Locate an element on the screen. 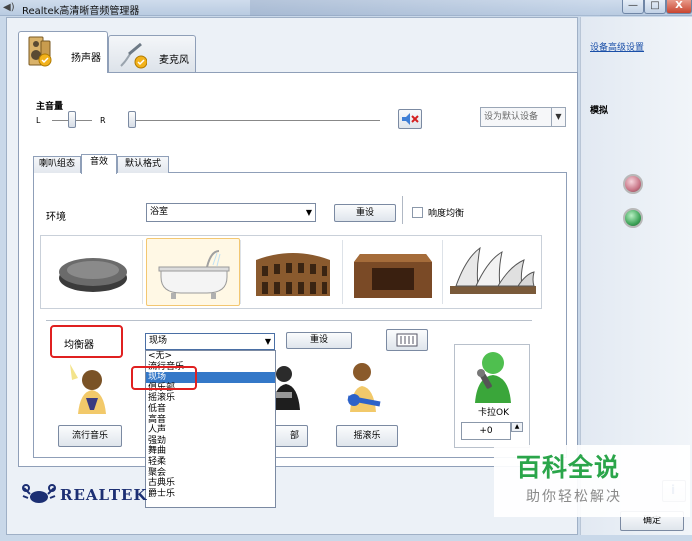 The image size is (692, 541). window-title: Realtek高清晰音频管理器 is located at coordinates (81, 11).